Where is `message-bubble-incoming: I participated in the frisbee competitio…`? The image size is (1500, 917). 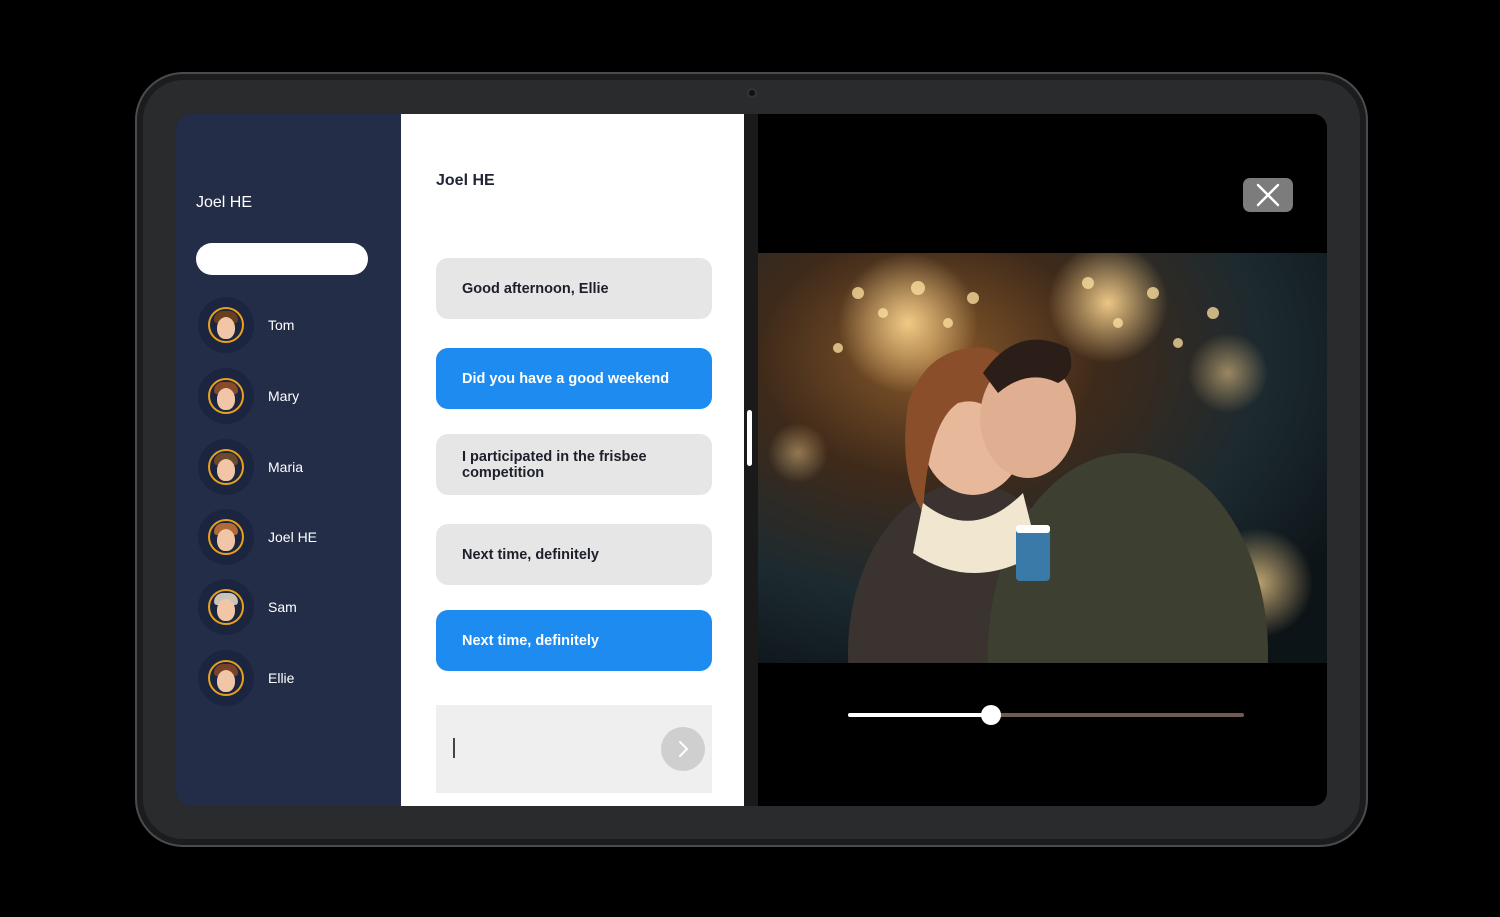
message-bubble-incoming: I participated in the frisbee competitio… is located at coordinates (574, 464).